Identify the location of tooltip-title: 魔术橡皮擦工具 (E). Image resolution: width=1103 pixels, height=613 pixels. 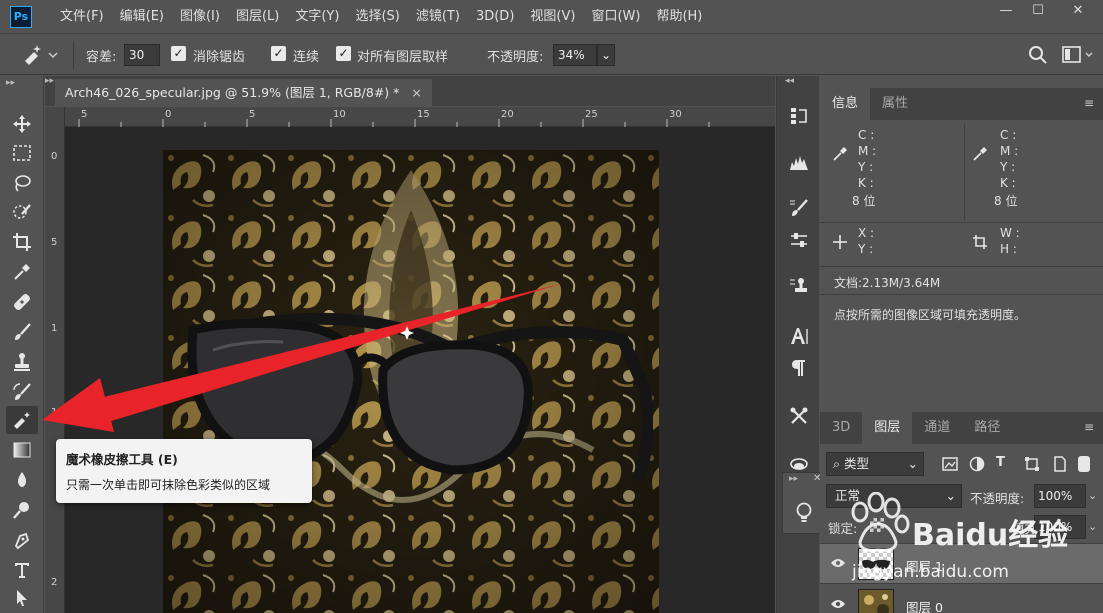
(122, 459).